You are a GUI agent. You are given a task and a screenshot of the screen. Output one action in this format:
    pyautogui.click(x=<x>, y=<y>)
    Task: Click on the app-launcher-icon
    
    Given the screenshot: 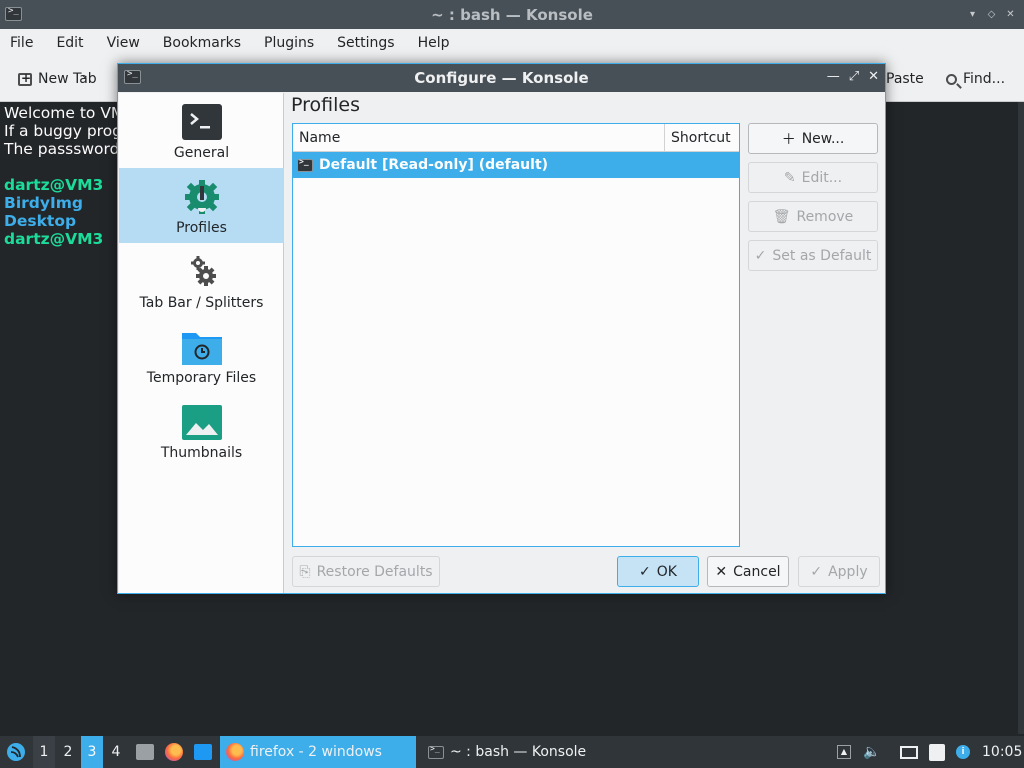 What is the action you would take?
    pyautogui.click(x=16, y=752)
    